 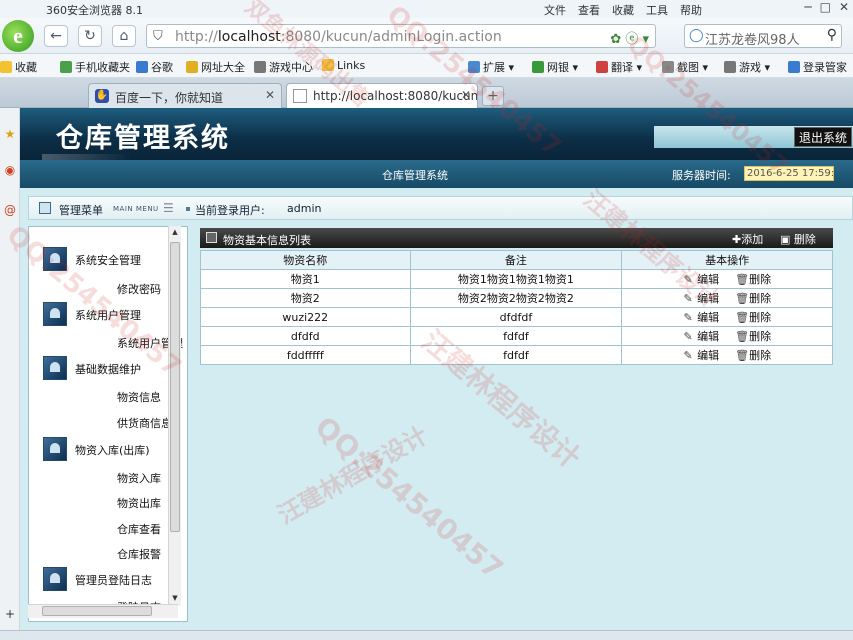 What do you see at coordinates (516, 336) in the screenshot?
I see `table-row: dfdfd fdfdf ✎ 编辑 🗑删除` at bounding box center [516, 336].